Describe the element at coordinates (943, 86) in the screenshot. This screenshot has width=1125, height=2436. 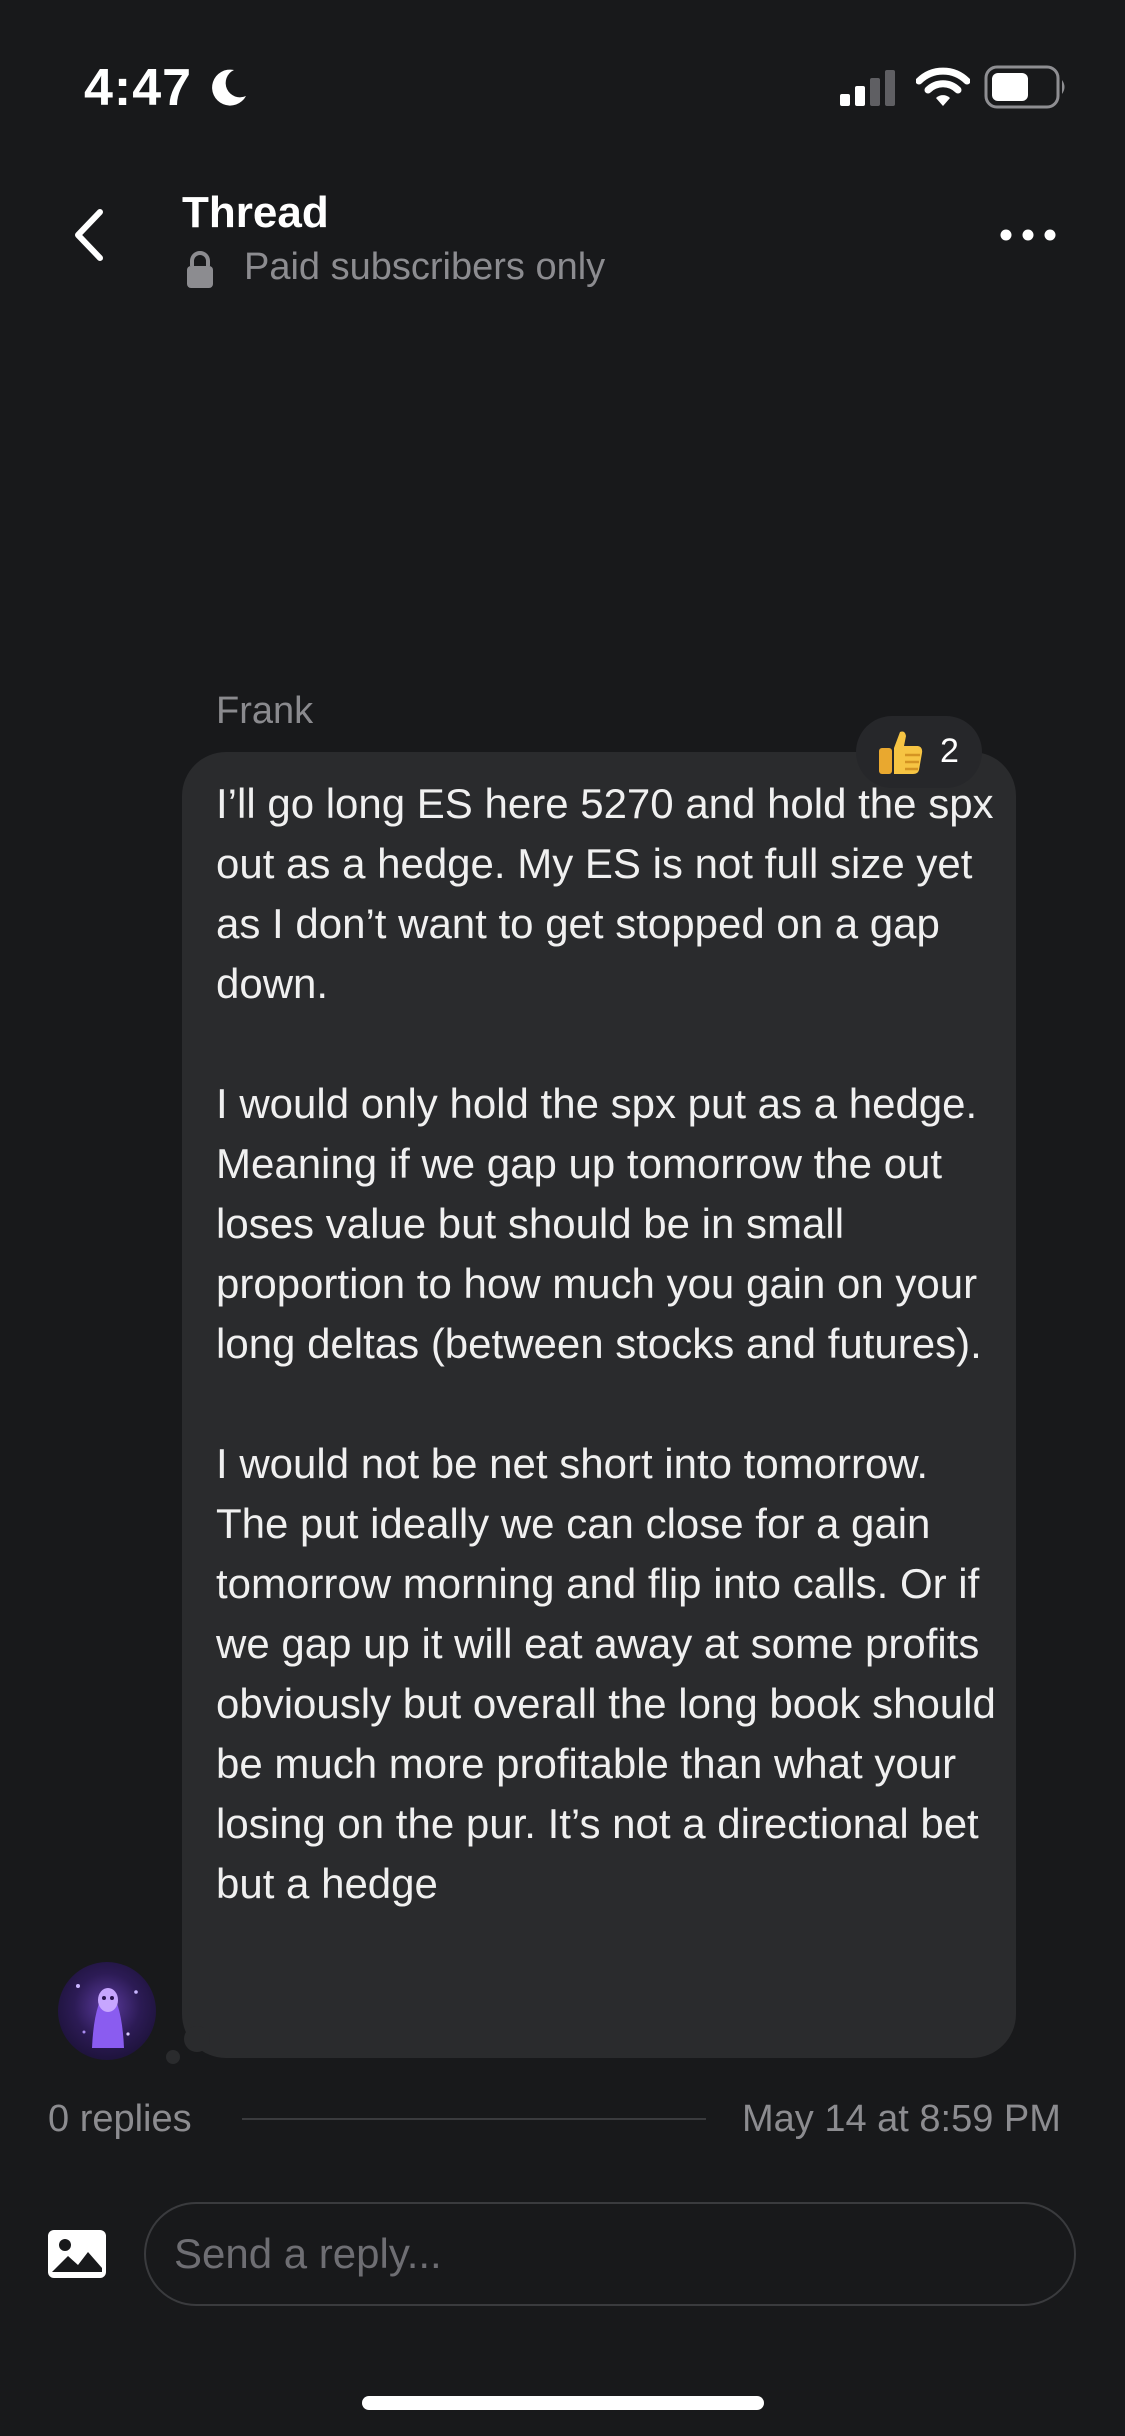
I see `wifi-icon` at that location.